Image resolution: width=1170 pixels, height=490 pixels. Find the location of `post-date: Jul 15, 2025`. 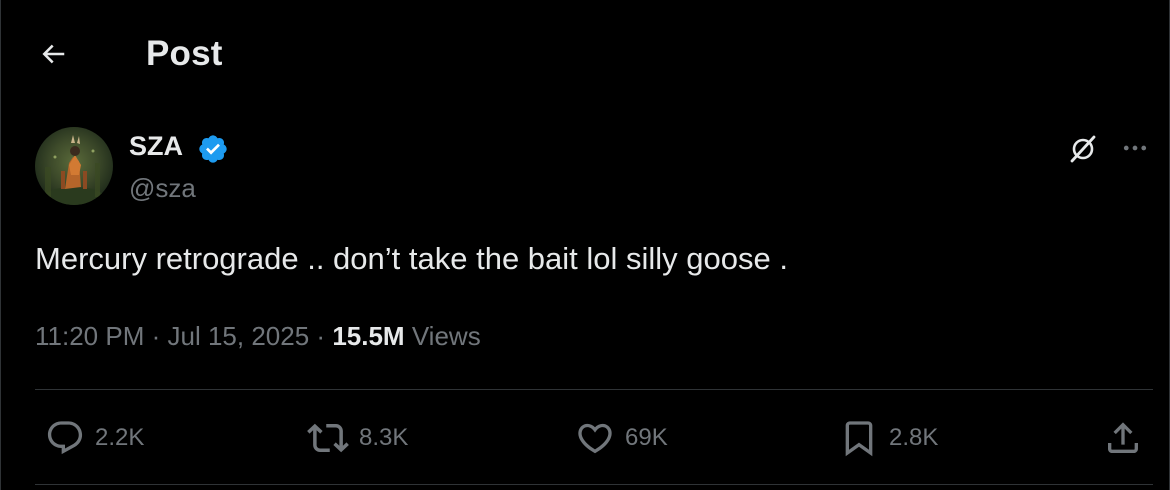

post-date: Jul 15, 2025 is located at coordinates (239, 336).